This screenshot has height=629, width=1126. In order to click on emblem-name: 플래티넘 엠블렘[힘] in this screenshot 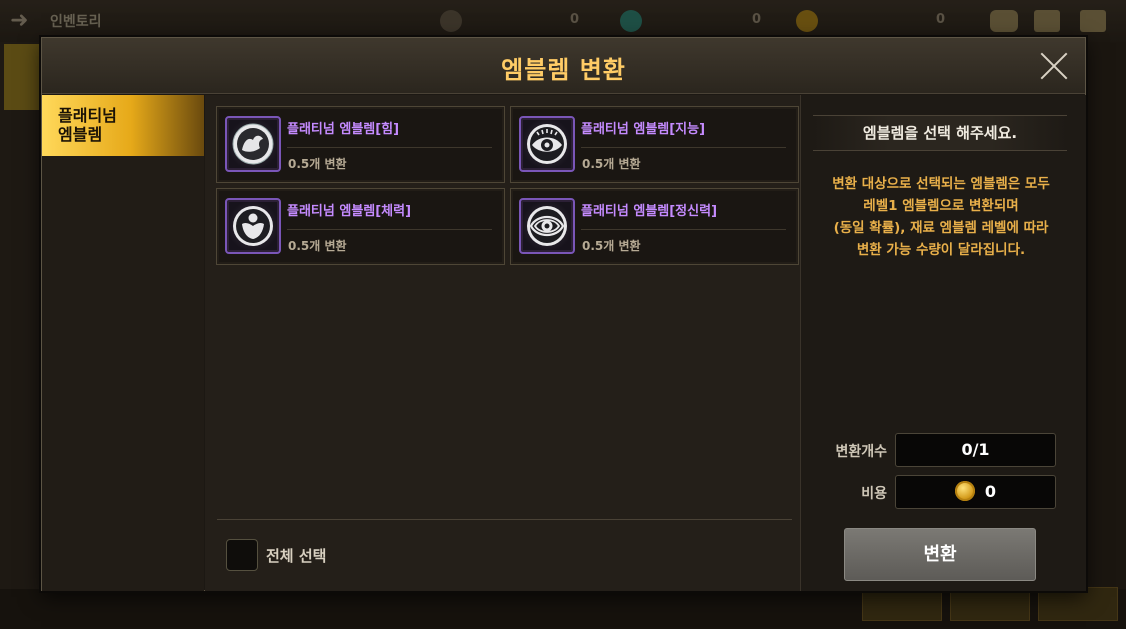, I will do `click(343, 129)`.